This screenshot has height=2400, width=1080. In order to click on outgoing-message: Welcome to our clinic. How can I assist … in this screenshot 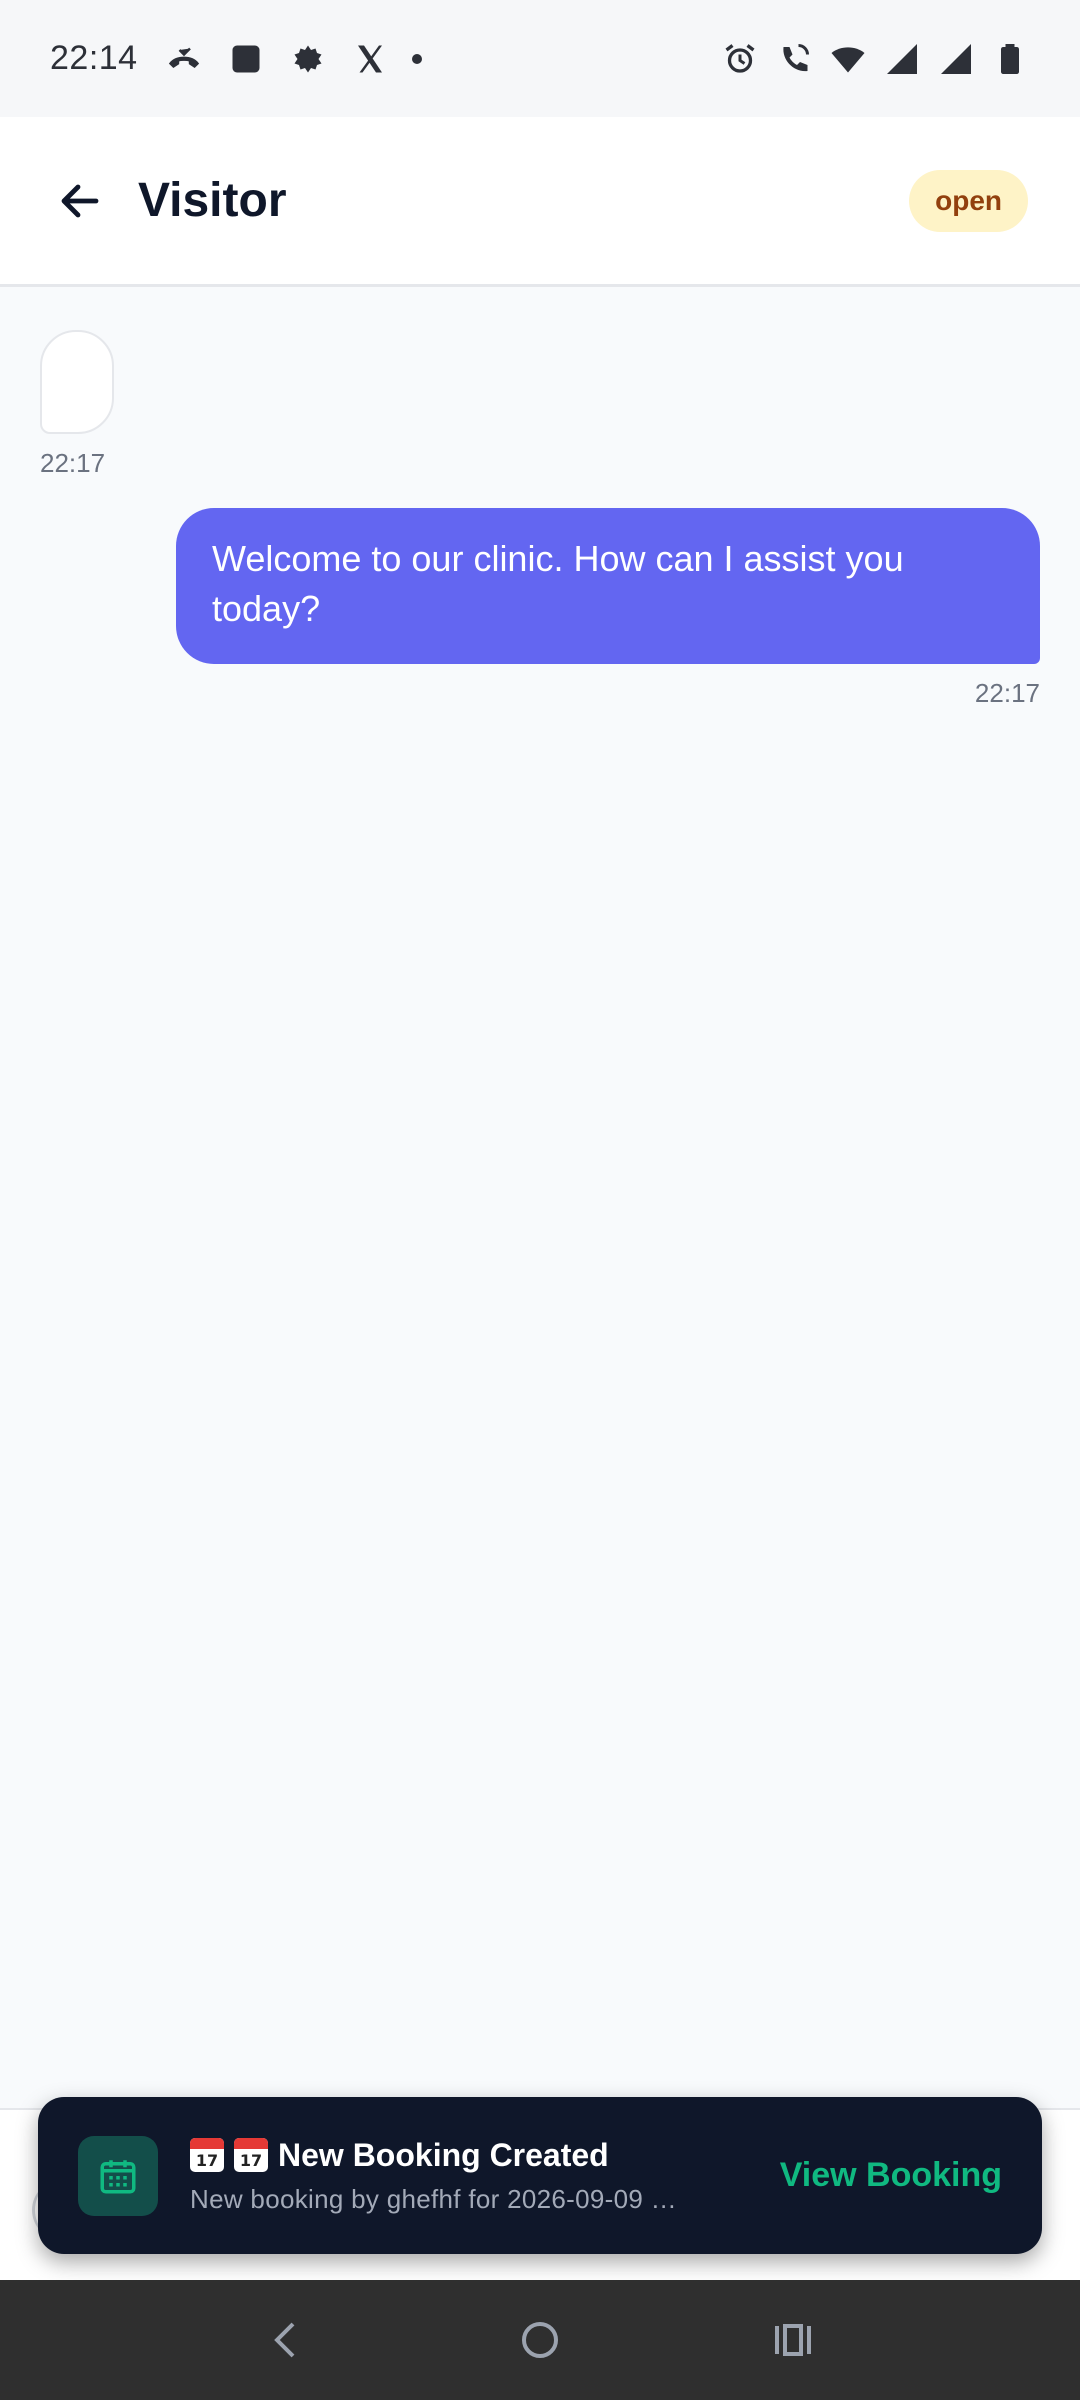, I will do `click(608, 608)`.